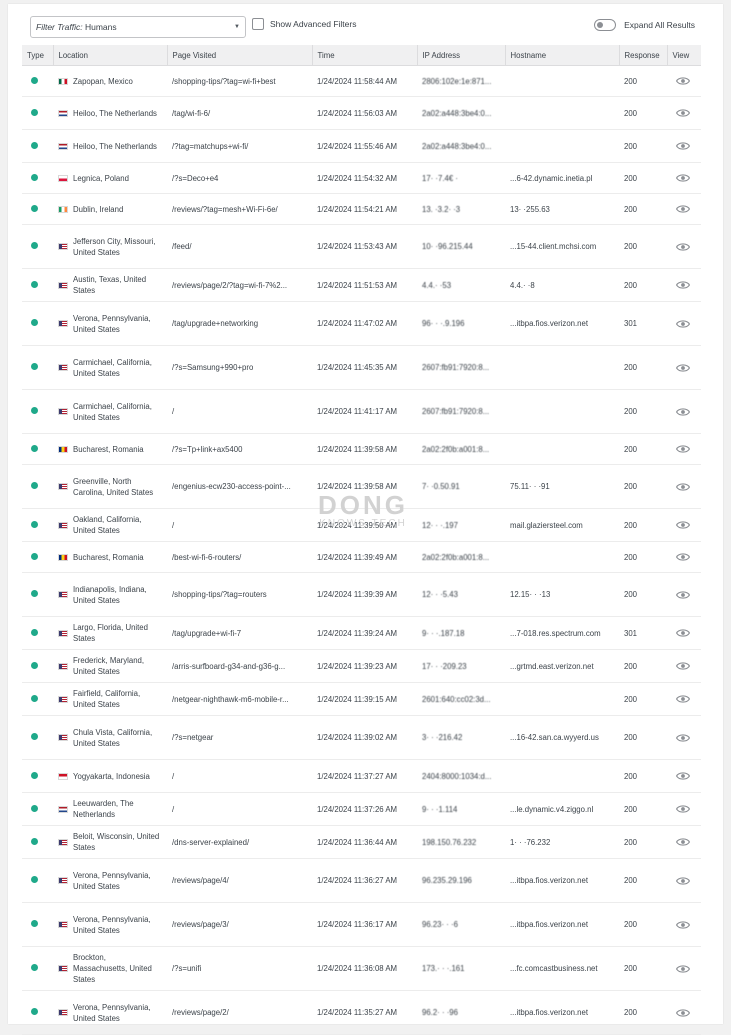  What do you see at coordinates (240, 55) in the screenshot?
I see `col-header-page: Page Visited` at bounding box center [240, 55].